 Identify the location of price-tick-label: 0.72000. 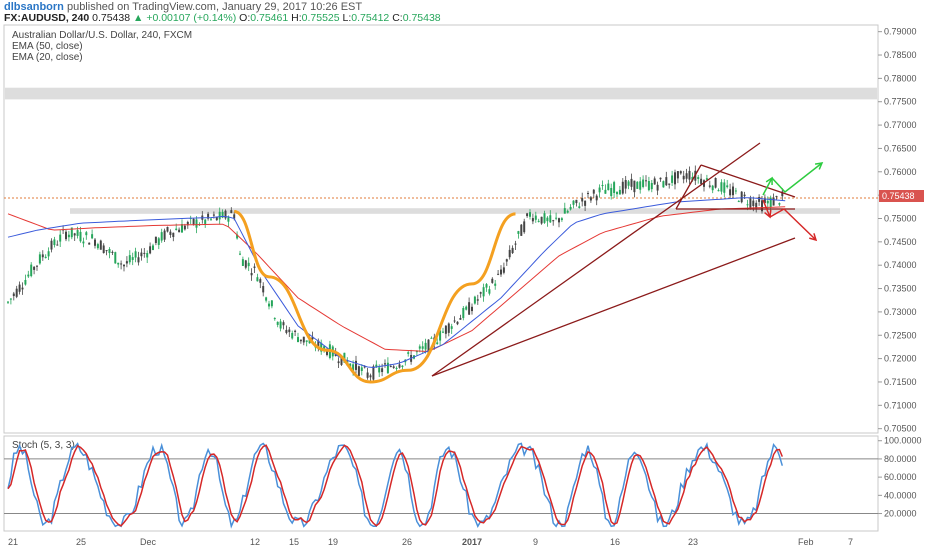
(900, 359).